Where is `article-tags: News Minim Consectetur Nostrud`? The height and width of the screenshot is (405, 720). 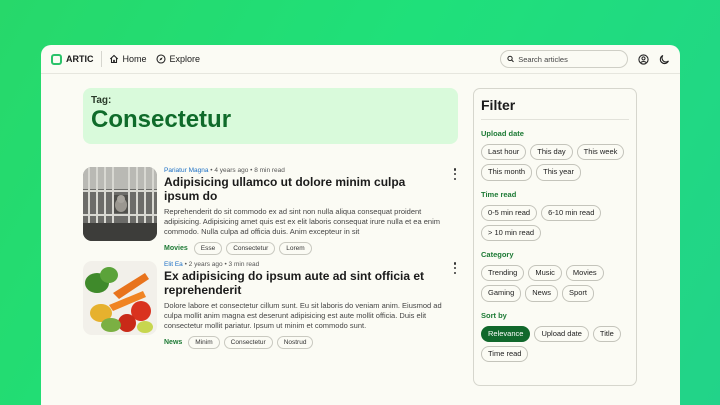
article-tags: News Minim Consectetur Nostrud is located at coordinates (311, 342).